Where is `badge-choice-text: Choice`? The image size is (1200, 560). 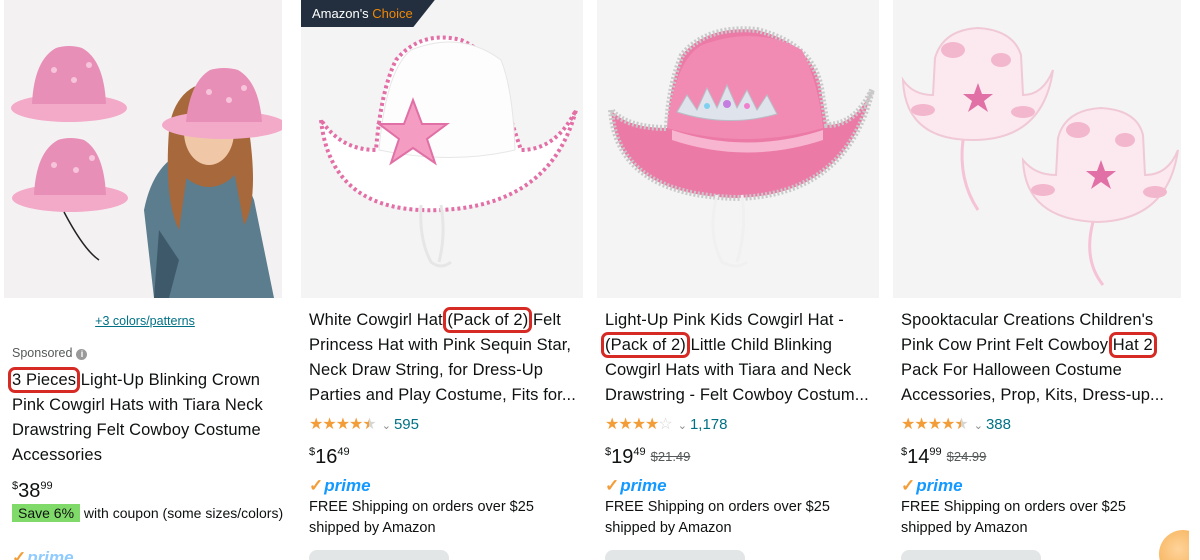 badge-choice-text: Choice is located at coordinates (392, 13).